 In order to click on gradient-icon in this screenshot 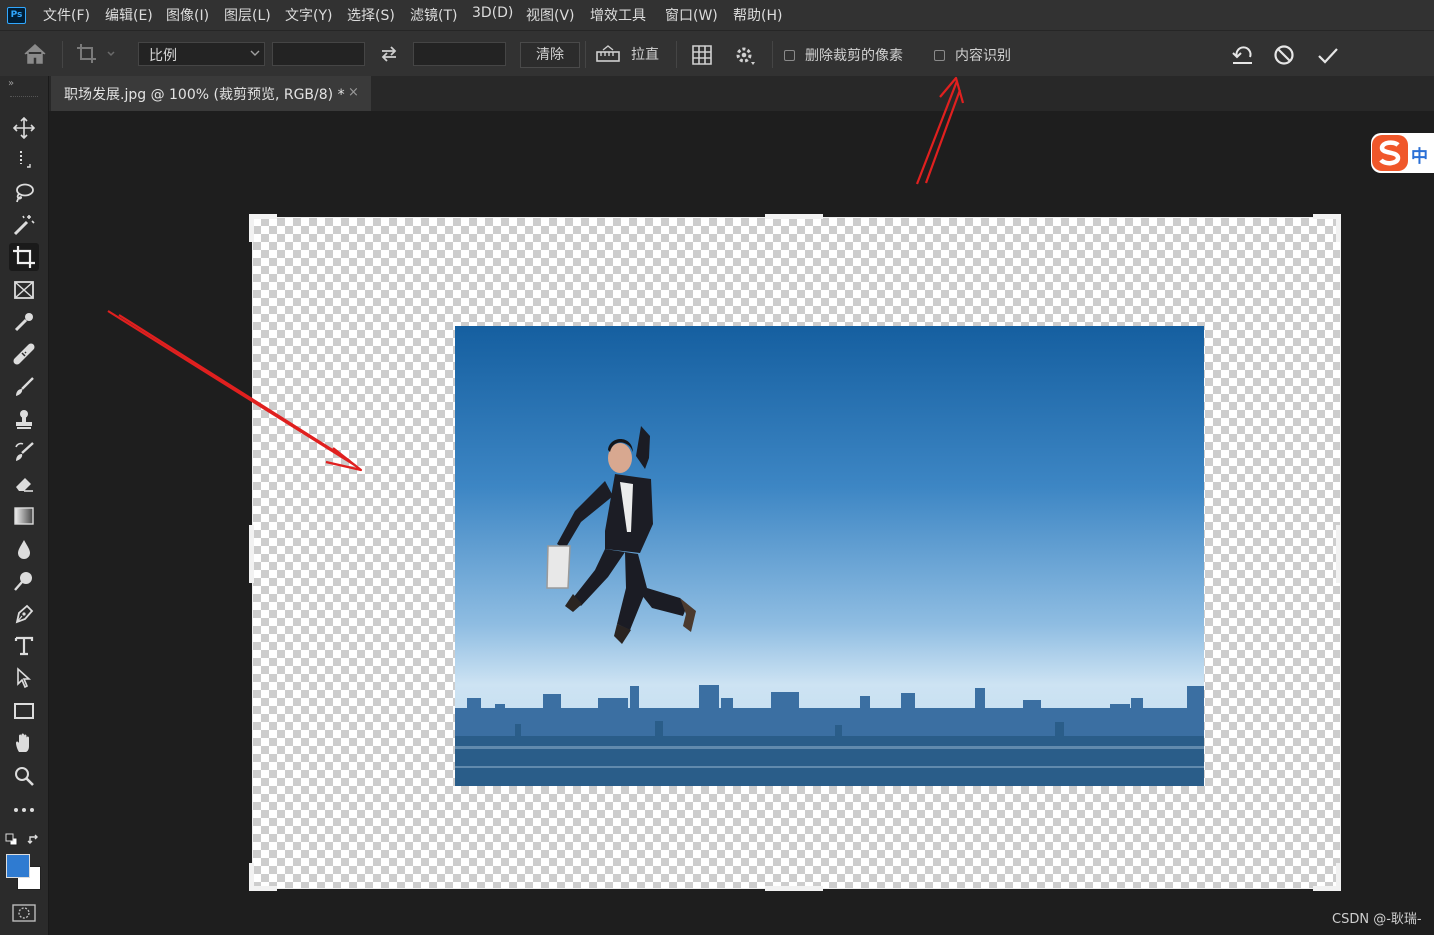, I will do `click(24, 516)`.